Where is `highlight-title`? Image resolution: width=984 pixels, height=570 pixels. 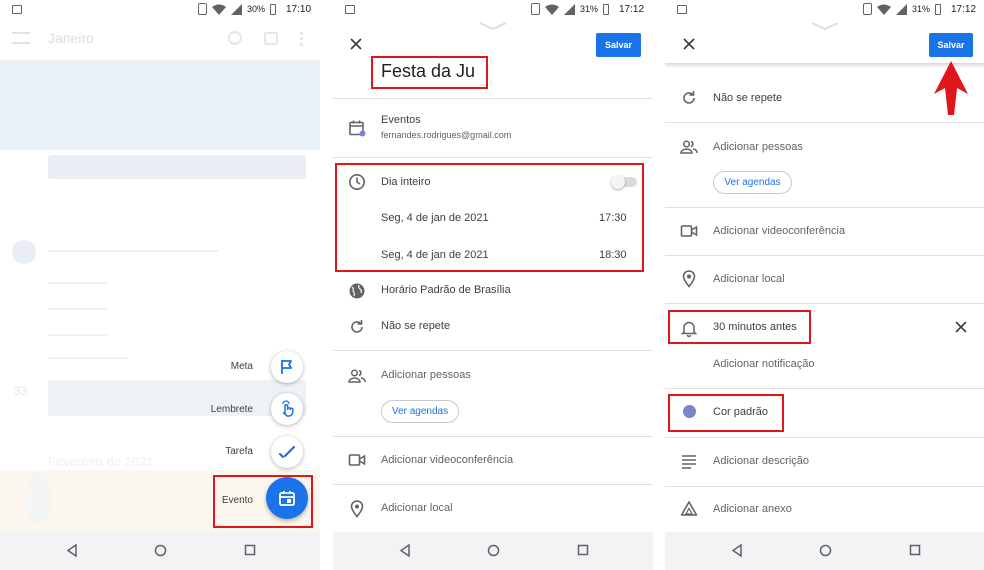
highlight-title is located at coordinates (429, 72).